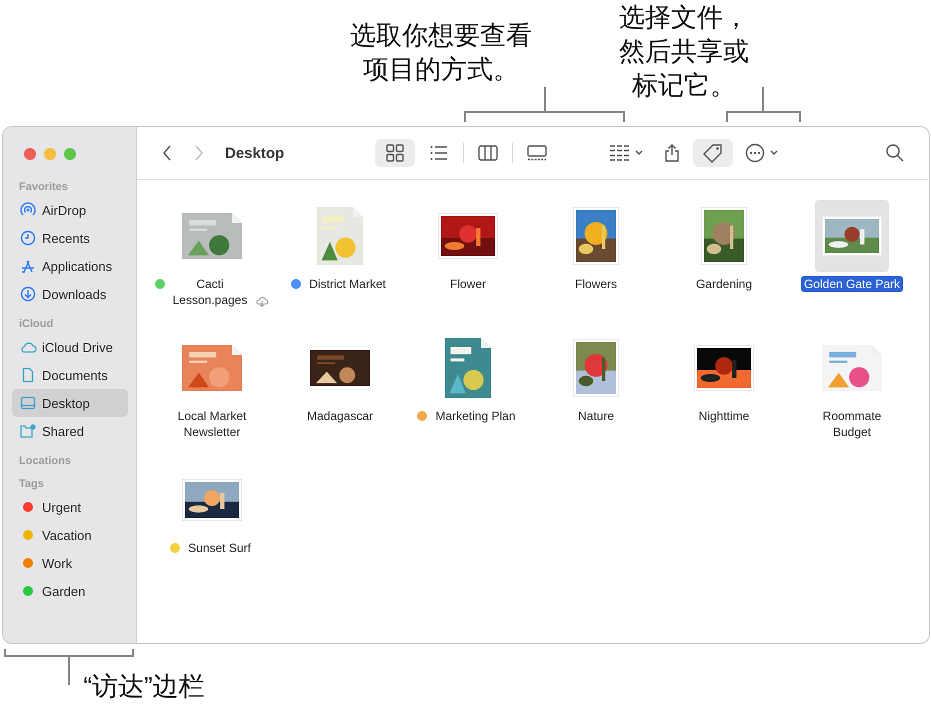 This screenshot has height=710, width=931. I want to click on sidebar-item: Urgent, so click(70, 507).